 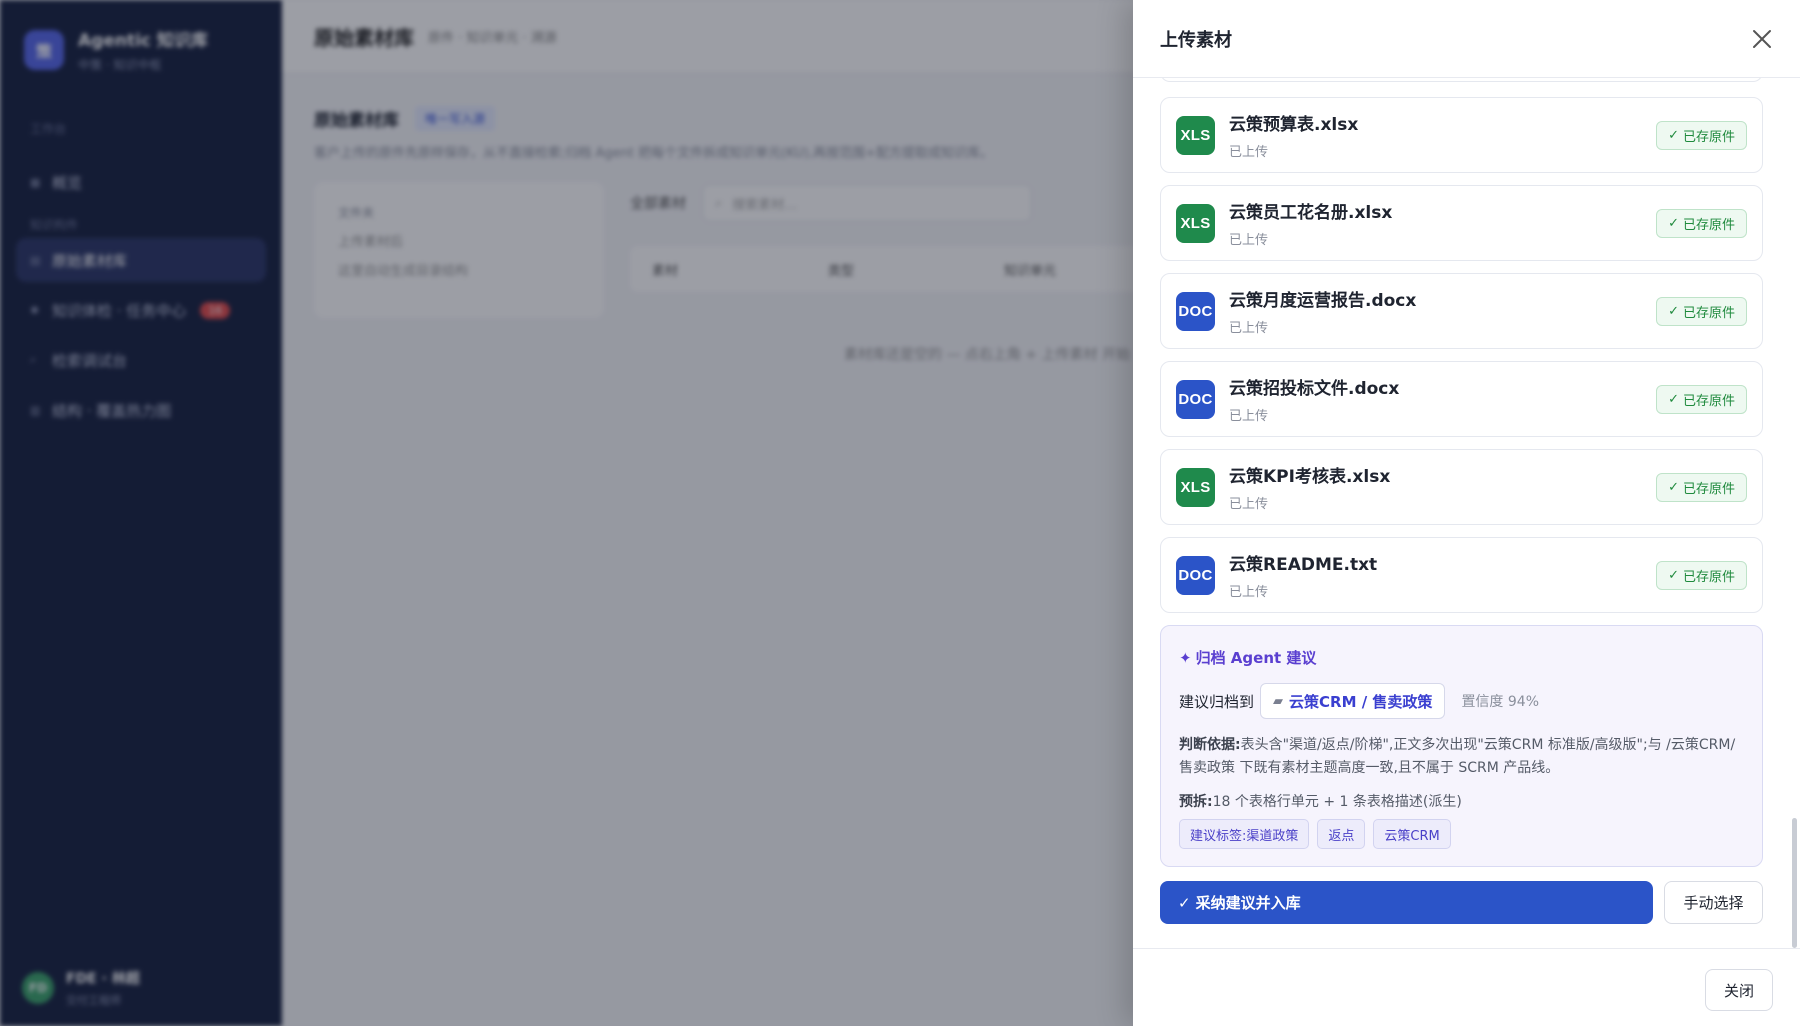 What do you see at coordinates (1500, 702) in the screenshot?
I see `confidence-score: 置信度 94%` at bounding box center [1500, 702].